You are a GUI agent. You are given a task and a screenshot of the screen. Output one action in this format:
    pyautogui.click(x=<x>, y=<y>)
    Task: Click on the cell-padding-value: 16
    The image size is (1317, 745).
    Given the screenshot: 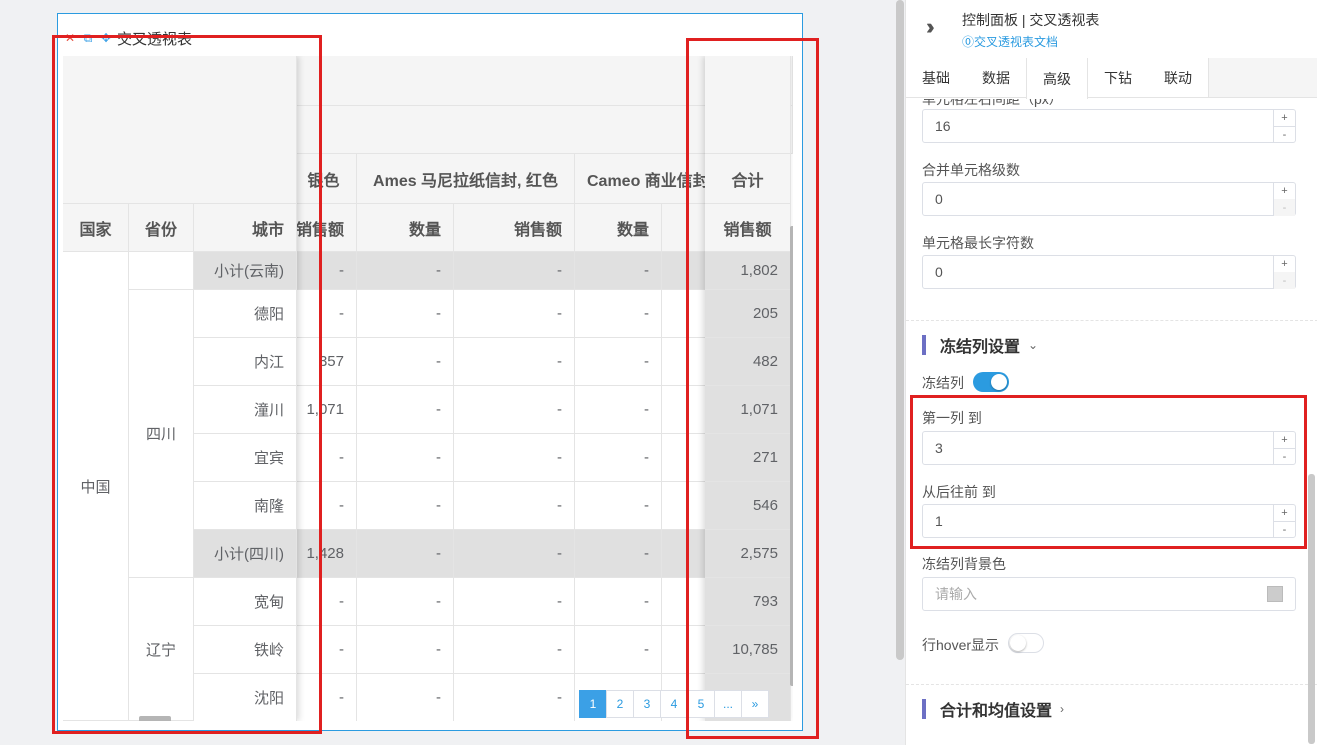 What is the action you would take?
    pyautogui.click(x=943, y=126)
    